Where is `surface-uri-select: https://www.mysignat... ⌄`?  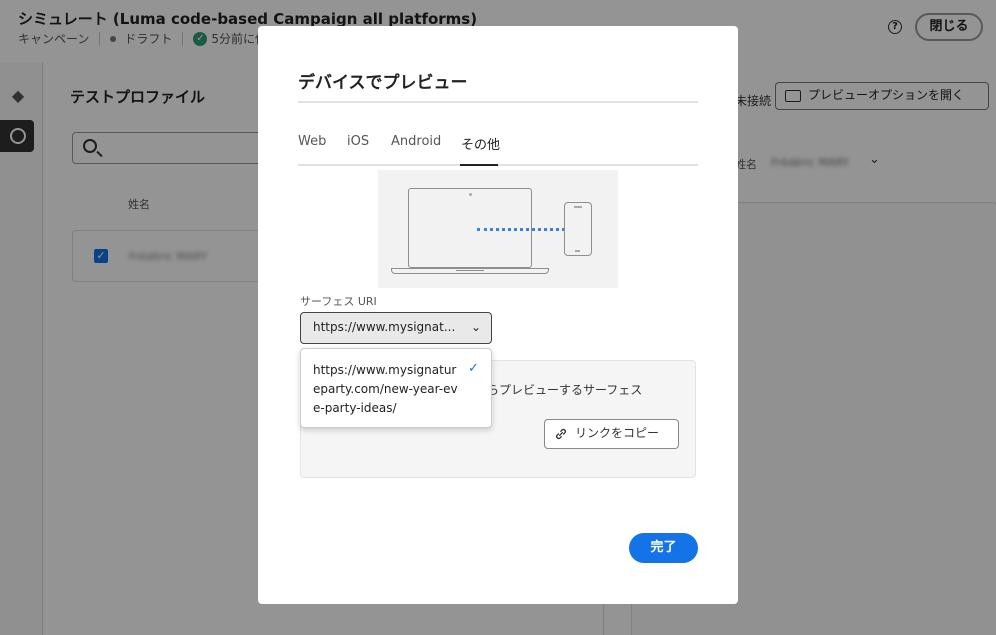 surface-uri-select: https://www.mysignat... ⌄ is located at coordinates (396, 328).